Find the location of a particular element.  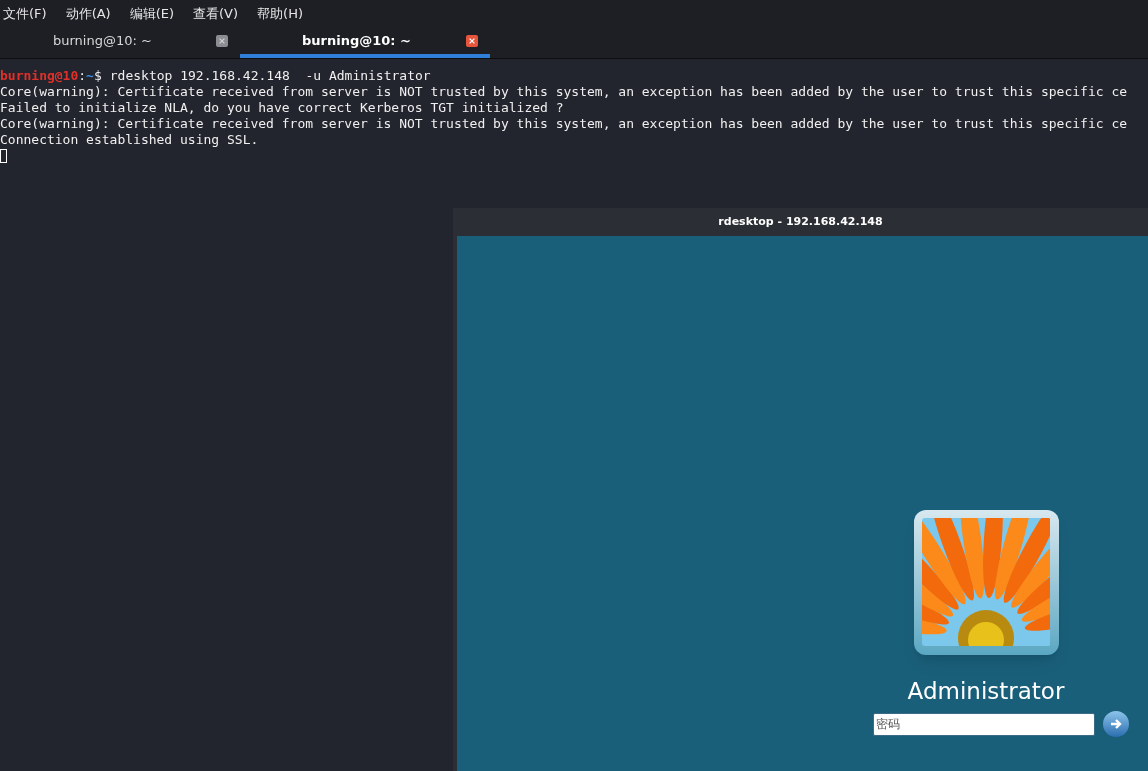

menu-item: 动作(A) is located at coordinates (88, 14).